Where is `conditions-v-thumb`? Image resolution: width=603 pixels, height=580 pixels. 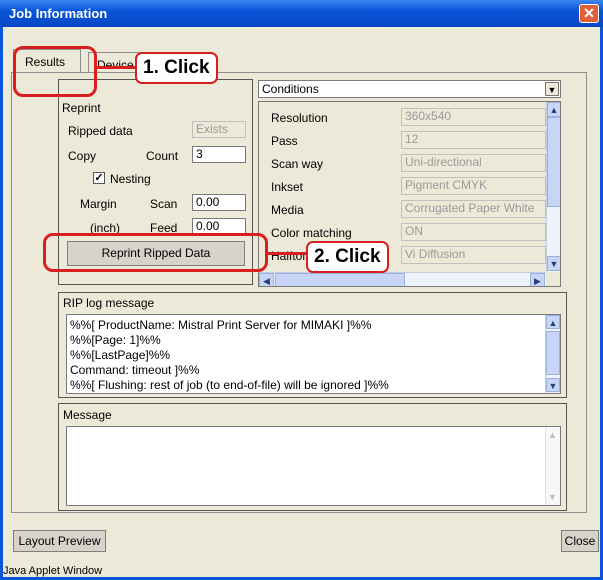 conditions-v-thumb is located at coordinates (553, 162).